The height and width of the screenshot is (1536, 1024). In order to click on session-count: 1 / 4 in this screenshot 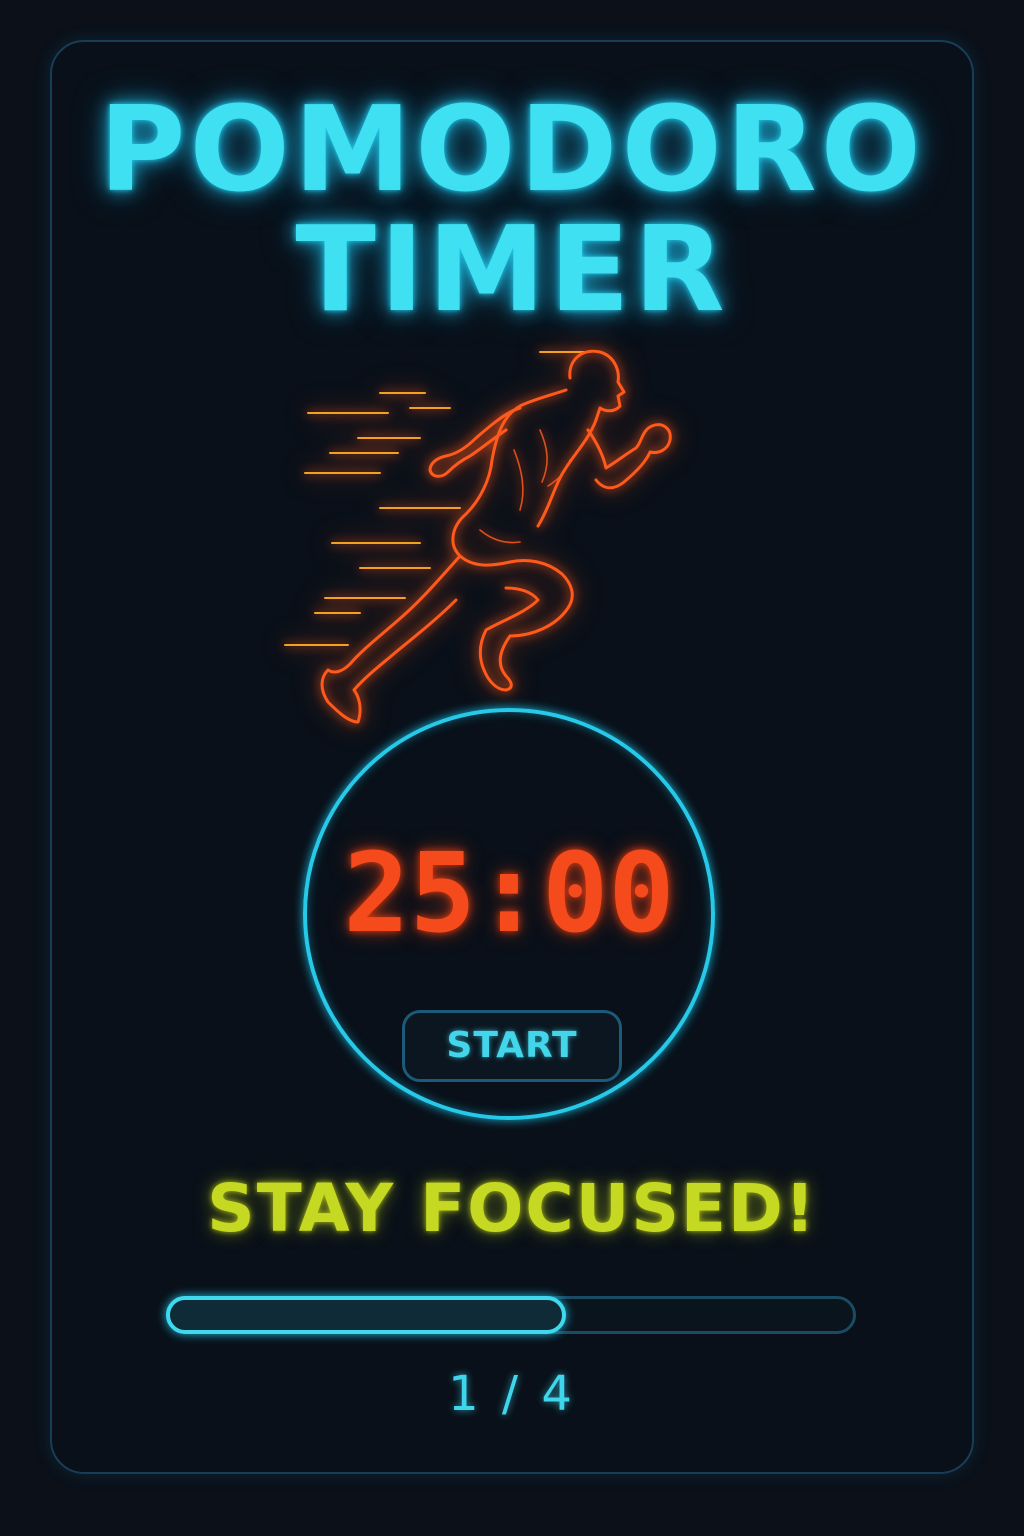, I will do `click(512, 1394)`.